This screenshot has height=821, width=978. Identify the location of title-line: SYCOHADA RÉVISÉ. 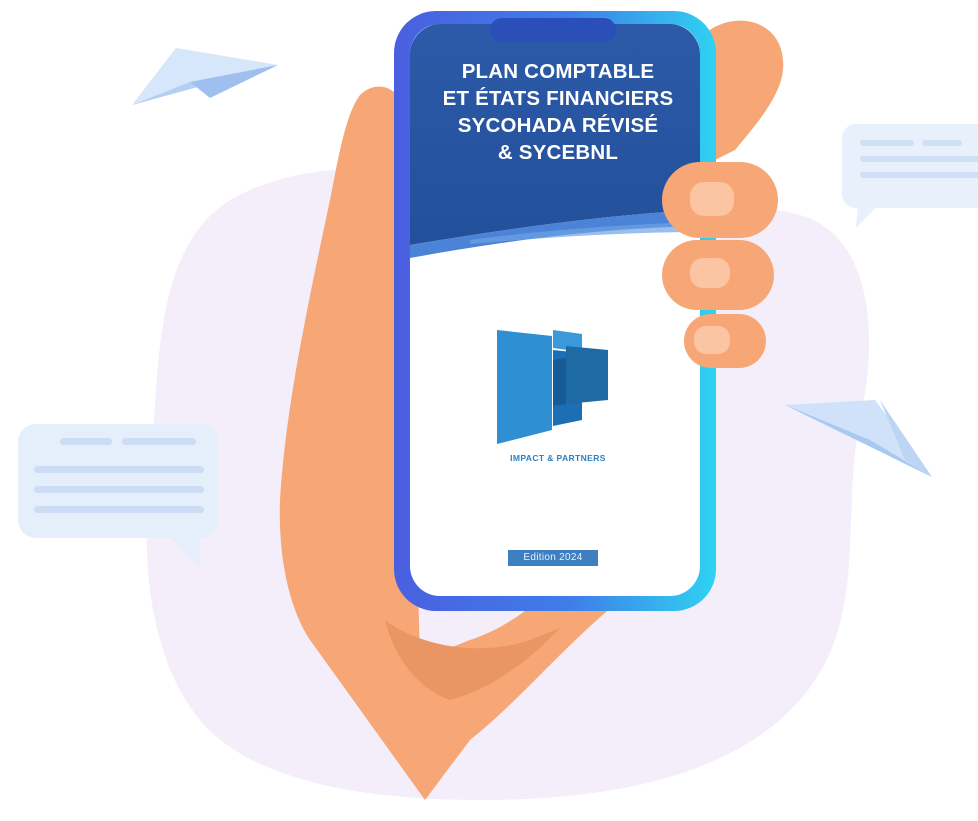
(558, 125).